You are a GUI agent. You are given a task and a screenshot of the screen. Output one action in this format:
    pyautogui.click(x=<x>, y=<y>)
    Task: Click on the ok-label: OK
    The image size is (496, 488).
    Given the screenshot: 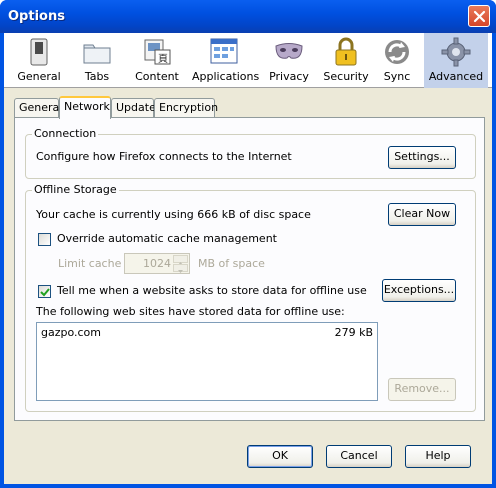 What is the action you would take?
    pyautogui.click(x=280, y=455)
    